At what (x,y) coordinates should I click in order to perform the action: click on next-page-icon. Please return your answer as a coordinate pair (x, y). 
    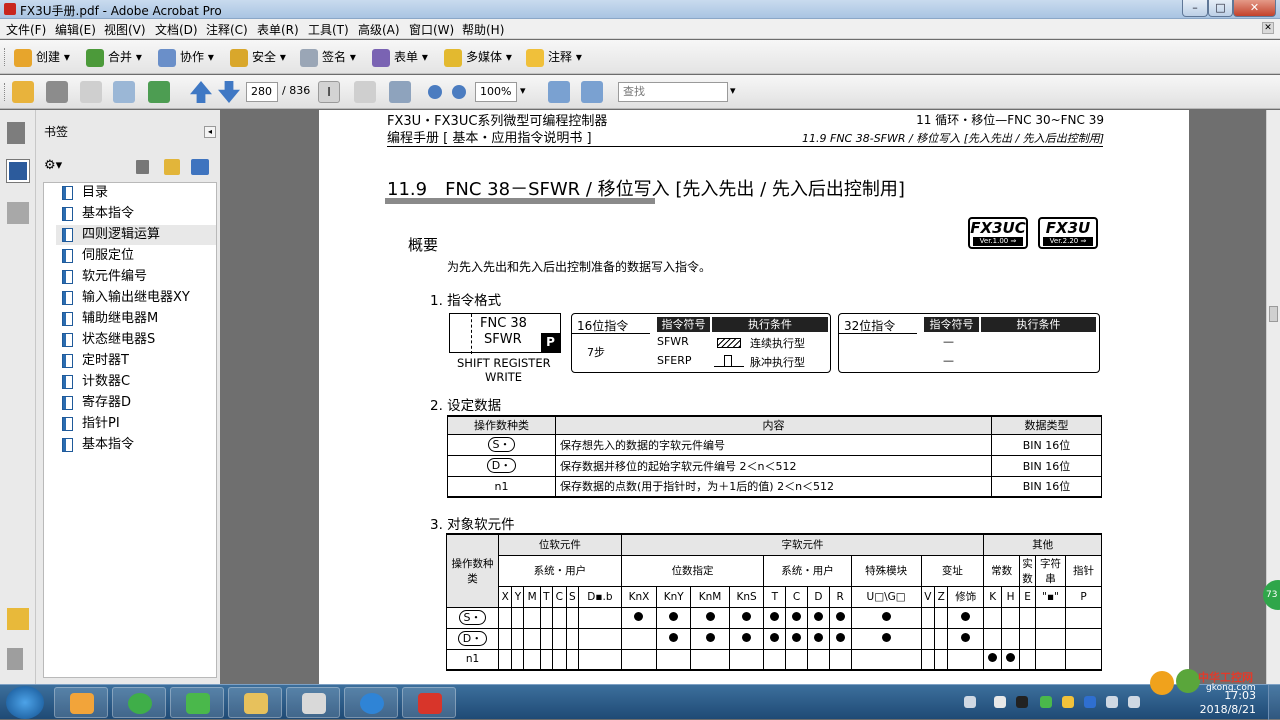
    Looking at the image, I should click on (229, 92).